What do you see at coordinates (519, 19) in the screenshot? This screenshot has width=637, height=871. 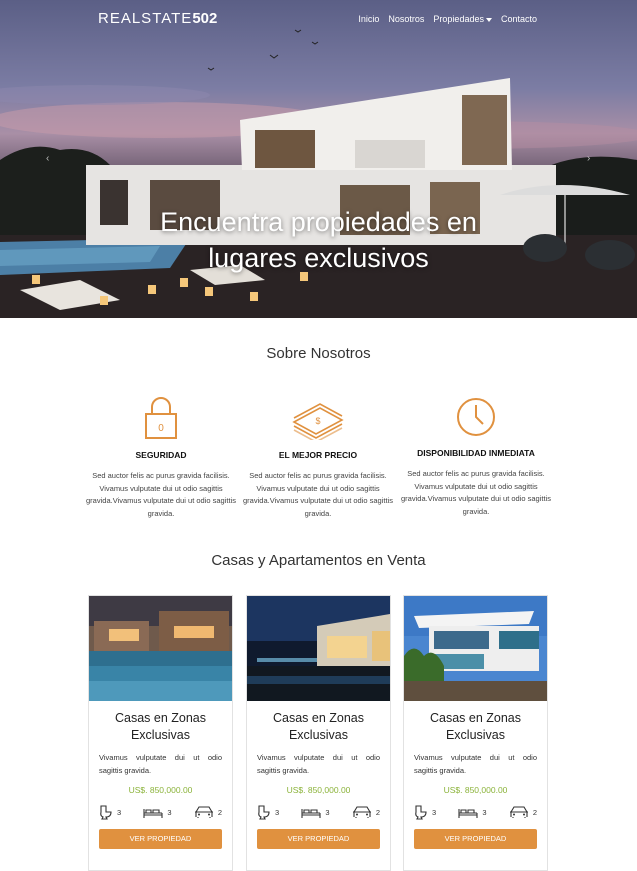 I see `nav-item-contacto: Contacto` at bounding box center [519, 19].